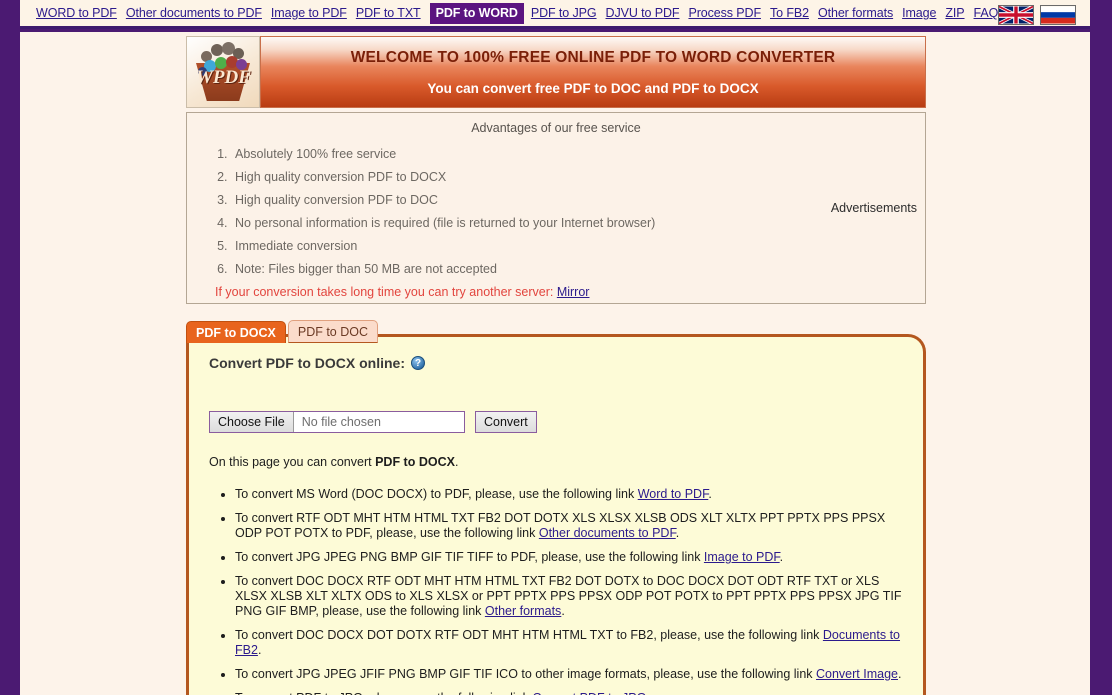 This screenshot has height=695, width=1112. What do you see at coordinates (573, 292) in the screenshot?
I see `mirror-link: Mirror` at bounding box center [573, 292].